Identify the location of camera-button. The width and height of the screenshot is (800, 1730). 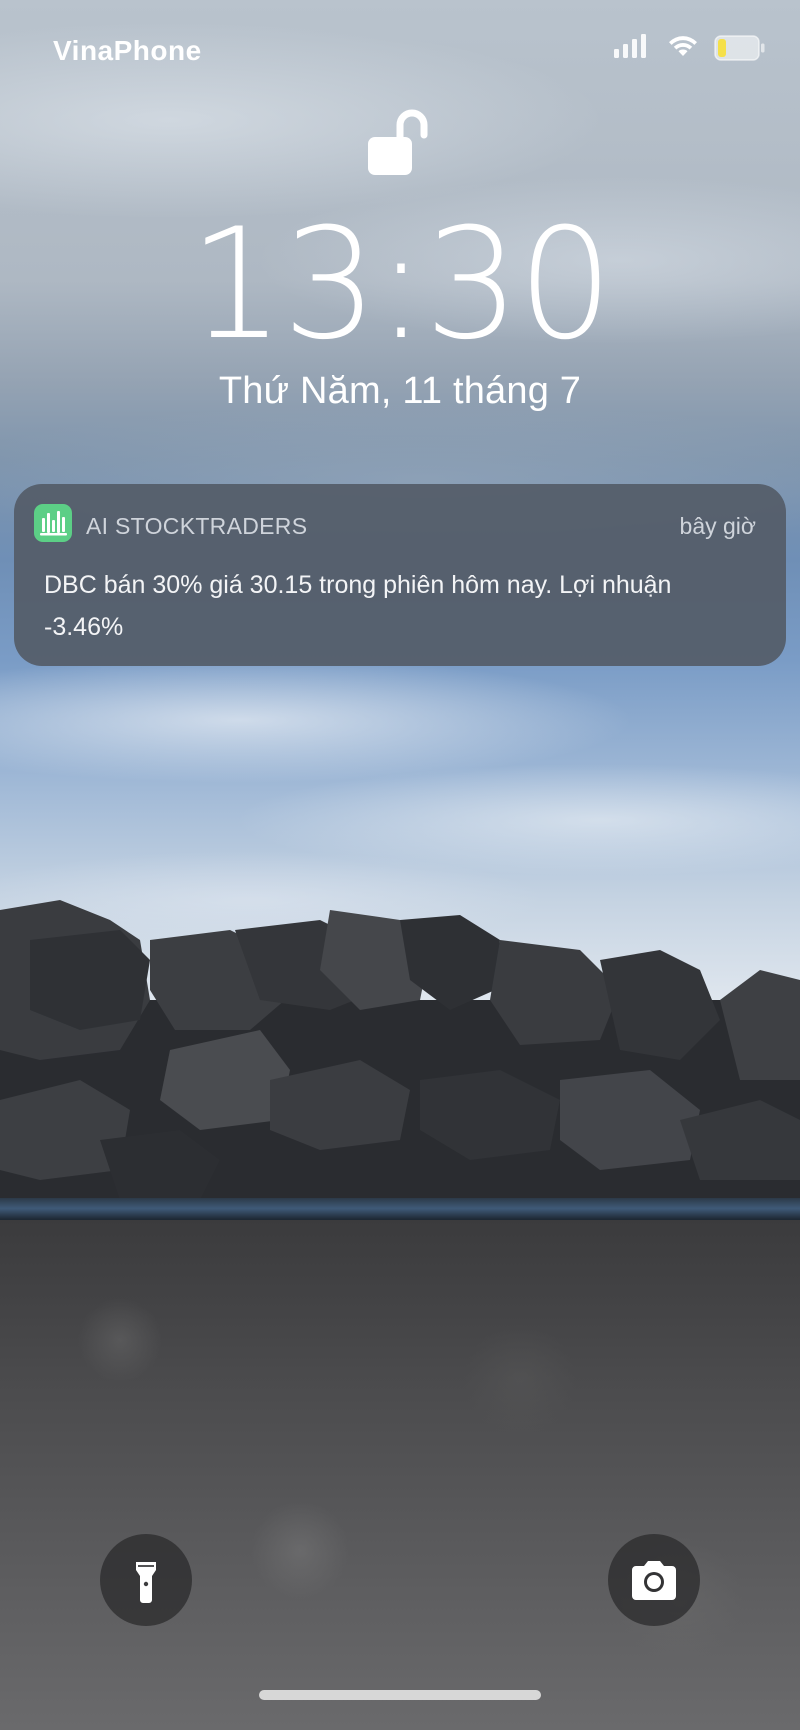
(654, 1580).